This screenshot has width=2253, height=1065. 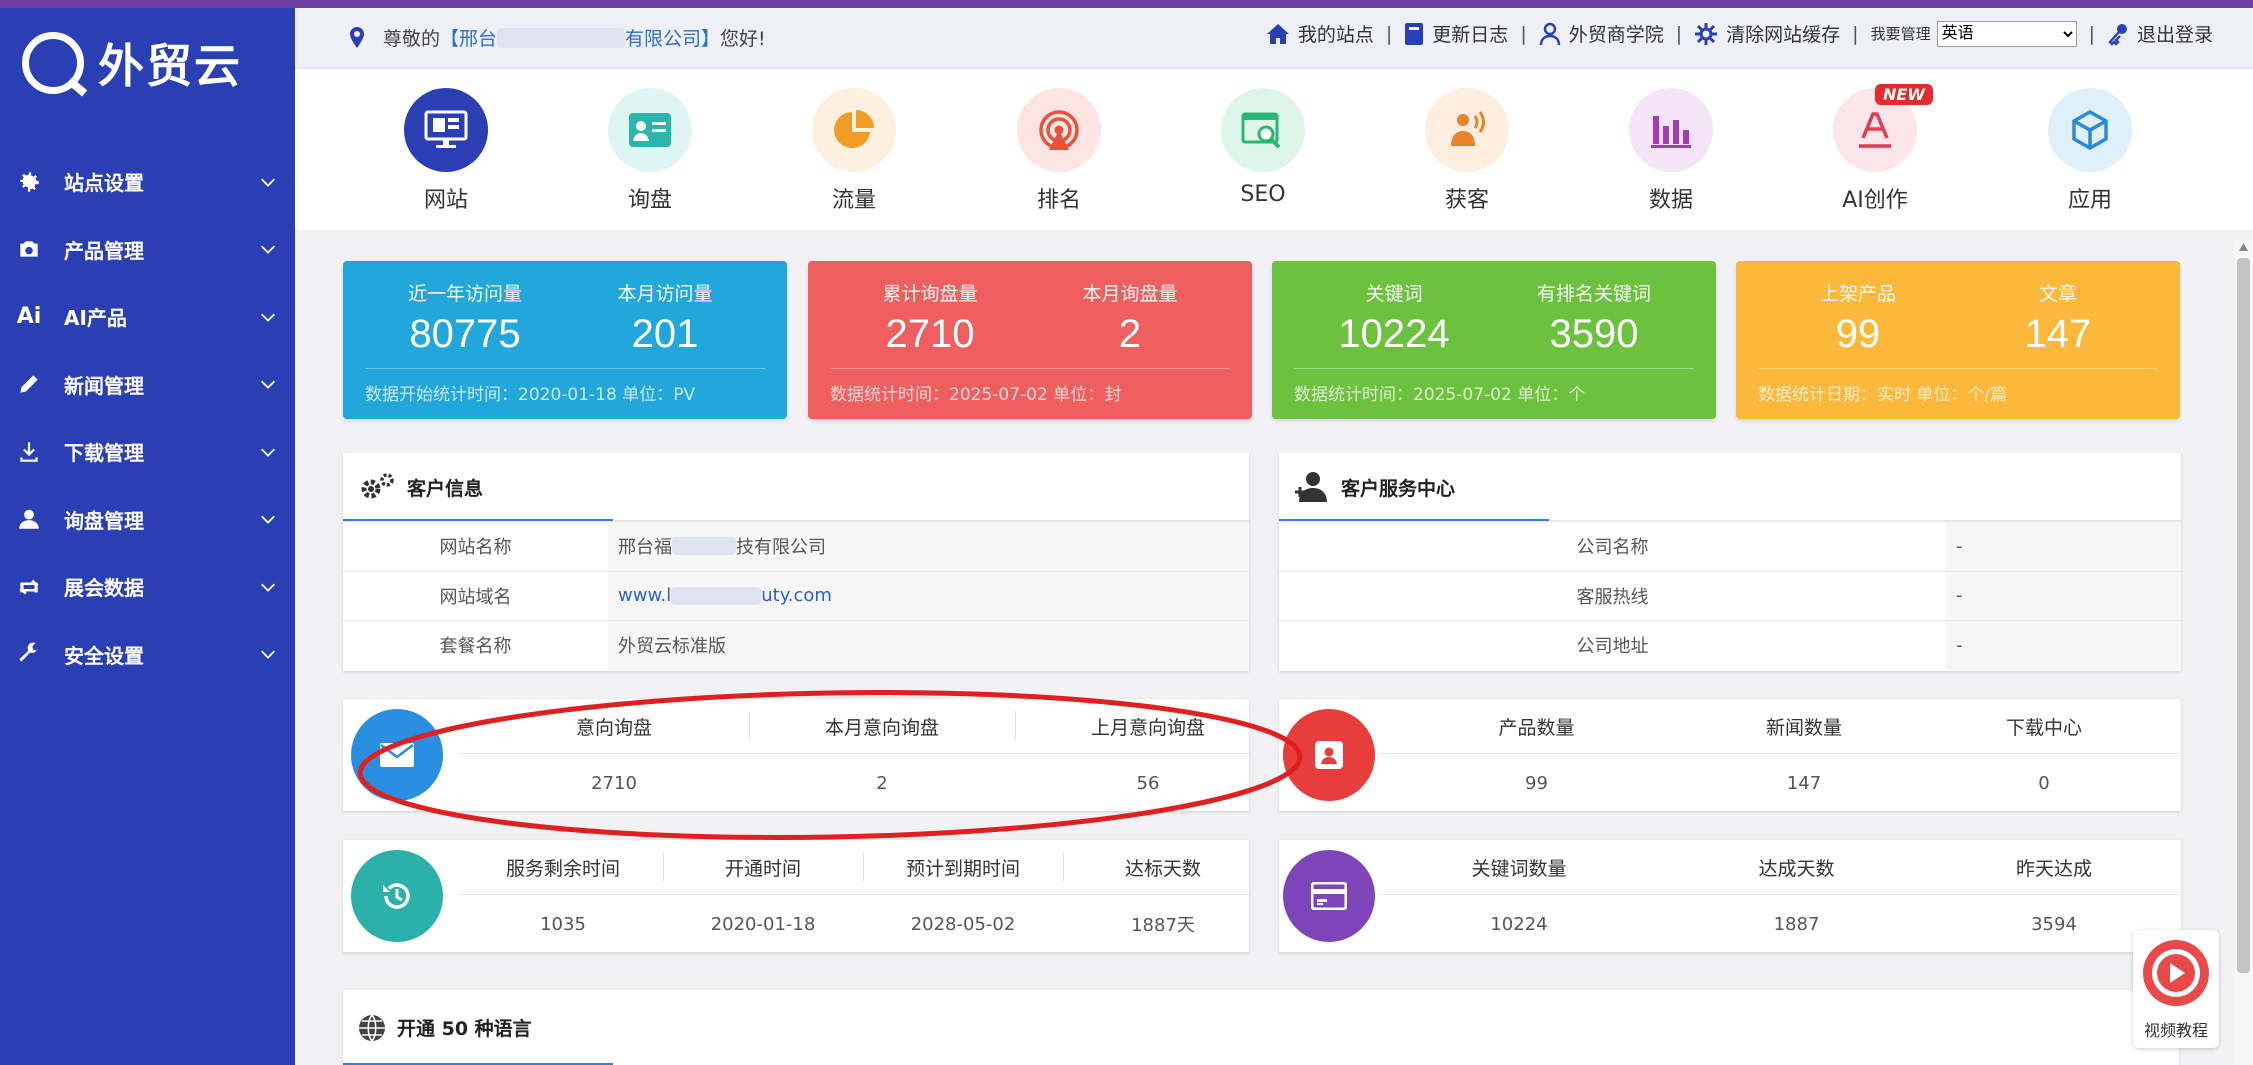 I want to click on domain-link: www.l uty.com, so click(x=928, y=595).